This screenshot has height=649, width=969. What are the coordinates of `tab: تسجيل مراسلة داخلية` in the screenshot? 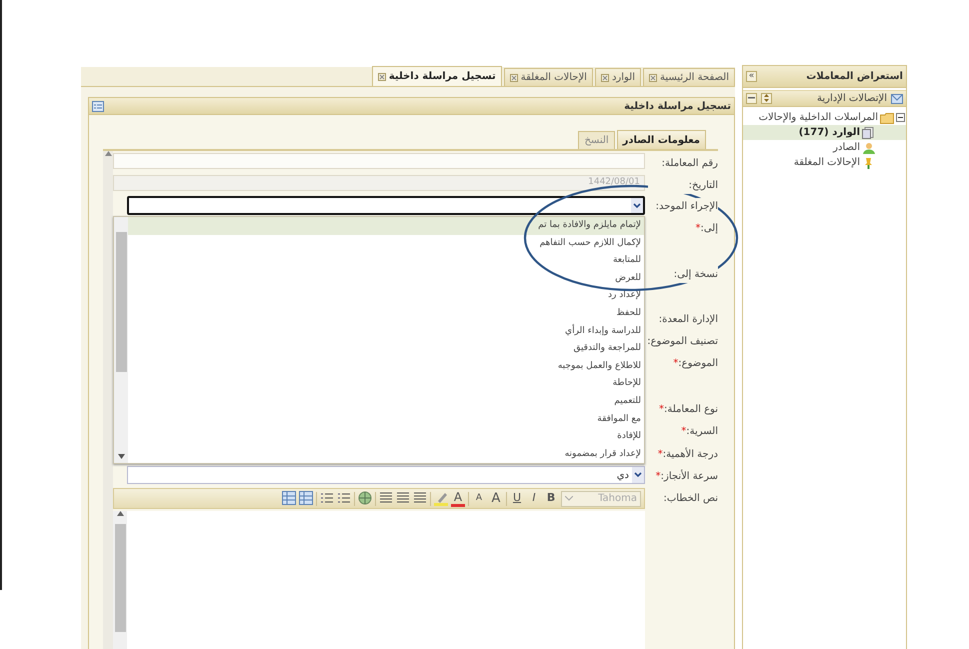 It's located at (437, 76).